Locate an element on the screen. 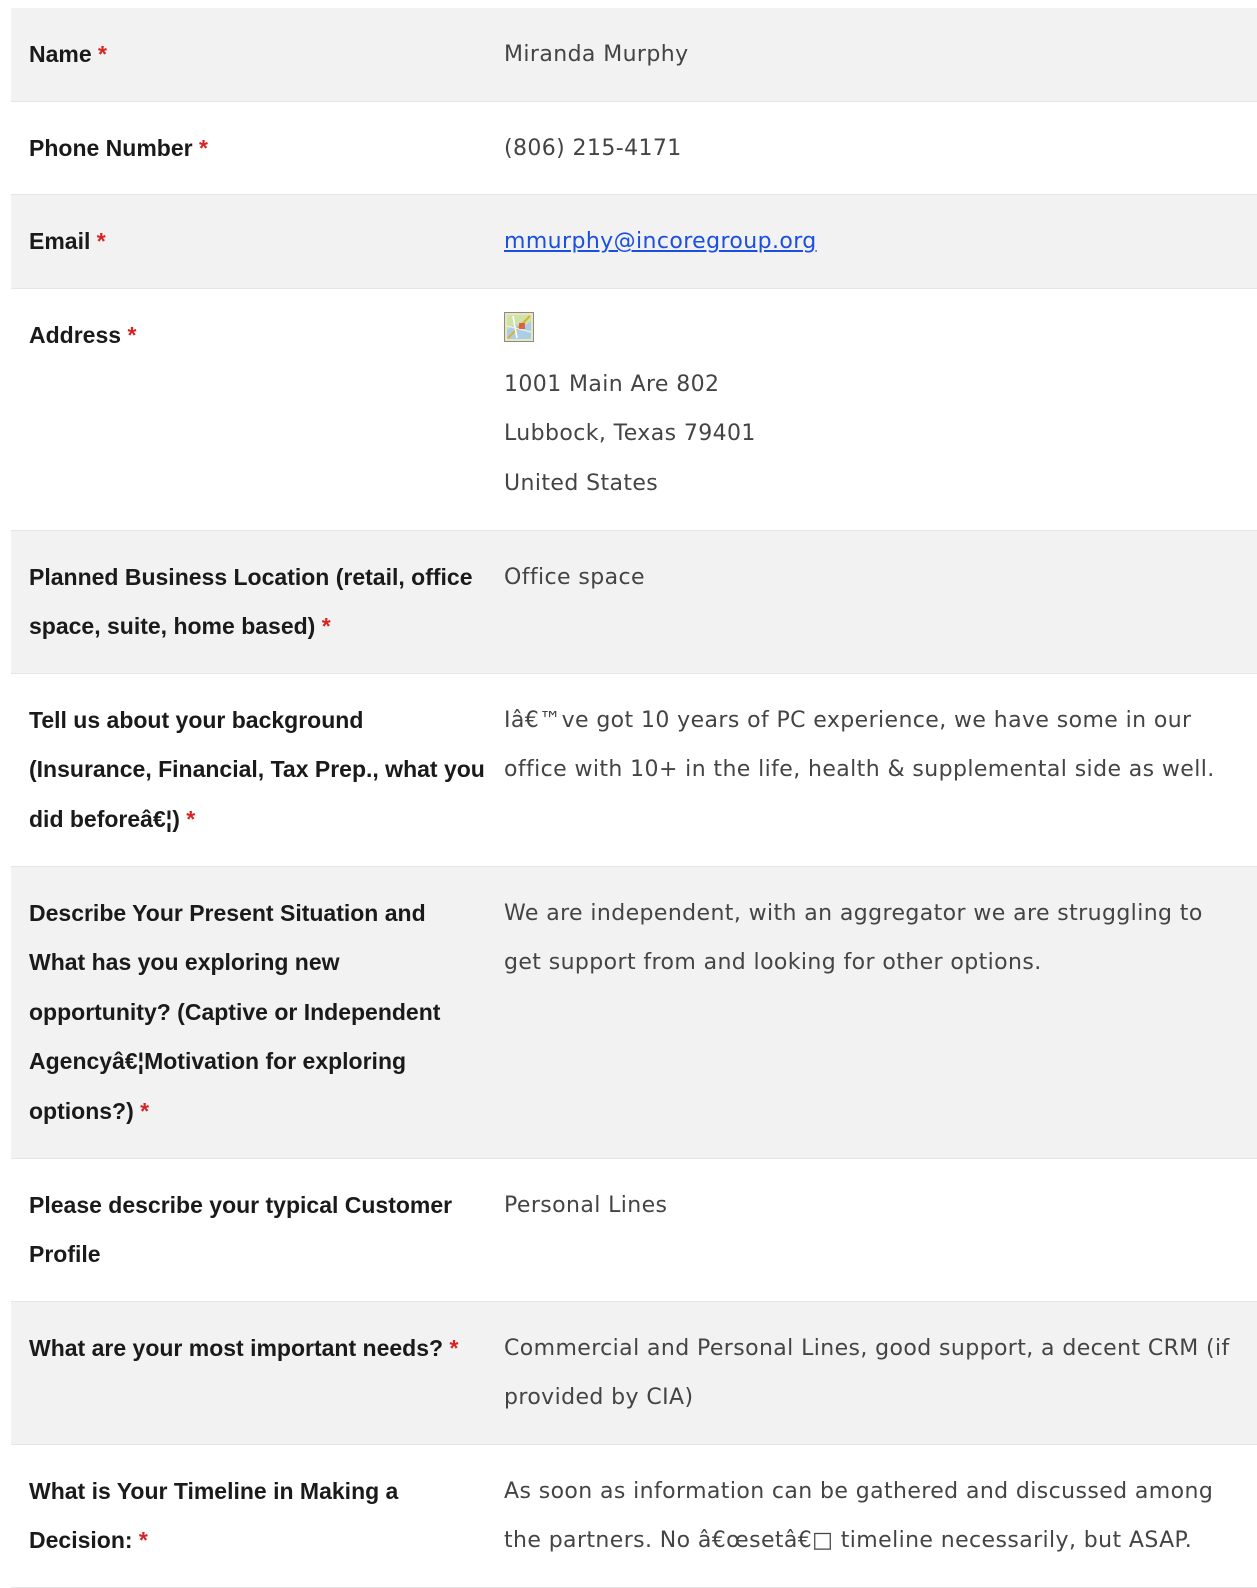 Image resolution: width=1257 pixels, height=1588 pixels. address-line: United States is located at coordinates (581, 483).